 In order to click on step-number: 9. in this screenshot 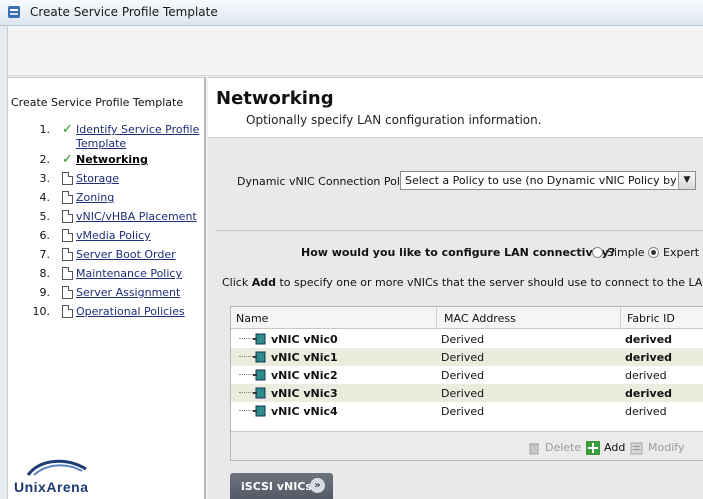, I will do `click(45, 292)`.